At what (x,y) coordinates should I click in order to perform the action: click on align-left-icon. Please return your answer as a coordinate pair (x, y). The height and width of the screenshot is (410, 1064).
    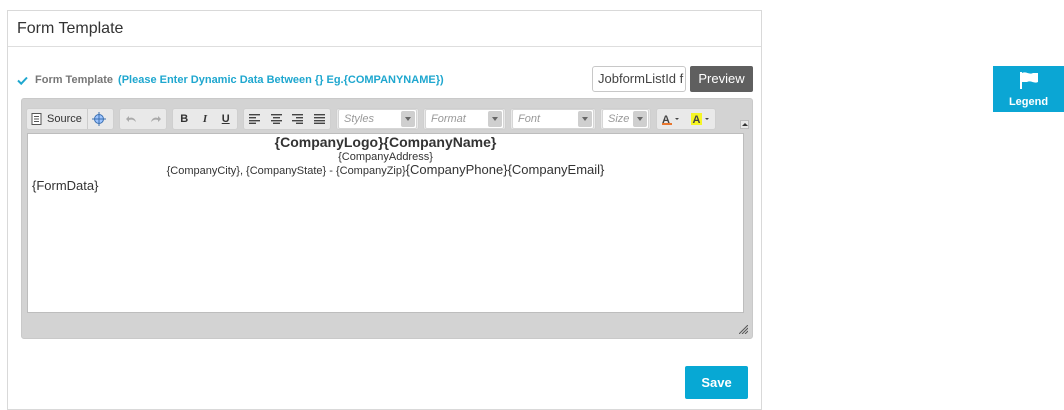
    Looking at the image, I should click on (255, 119).